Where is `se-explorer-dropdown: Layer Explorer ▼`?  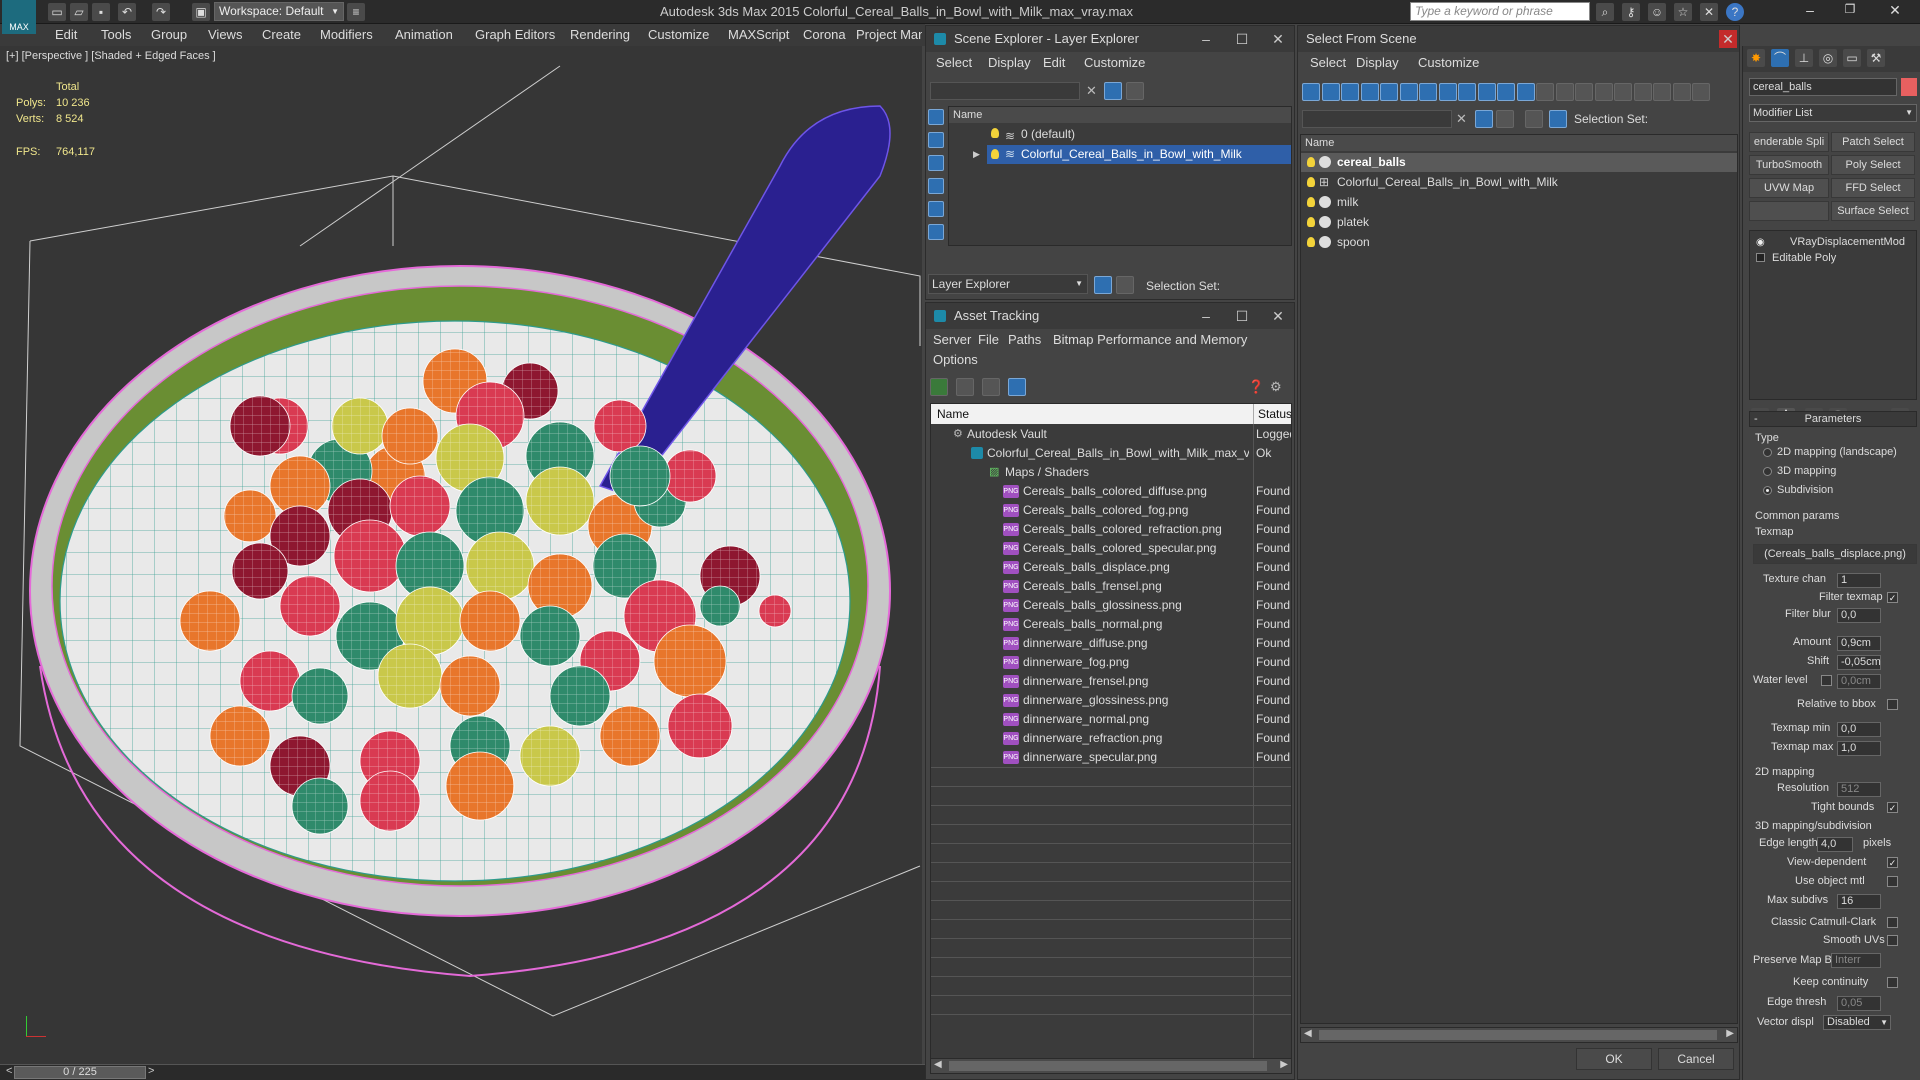 se-explorer-dropdown: Layer Explorer ▼ is located at coordinates (1008, 284).